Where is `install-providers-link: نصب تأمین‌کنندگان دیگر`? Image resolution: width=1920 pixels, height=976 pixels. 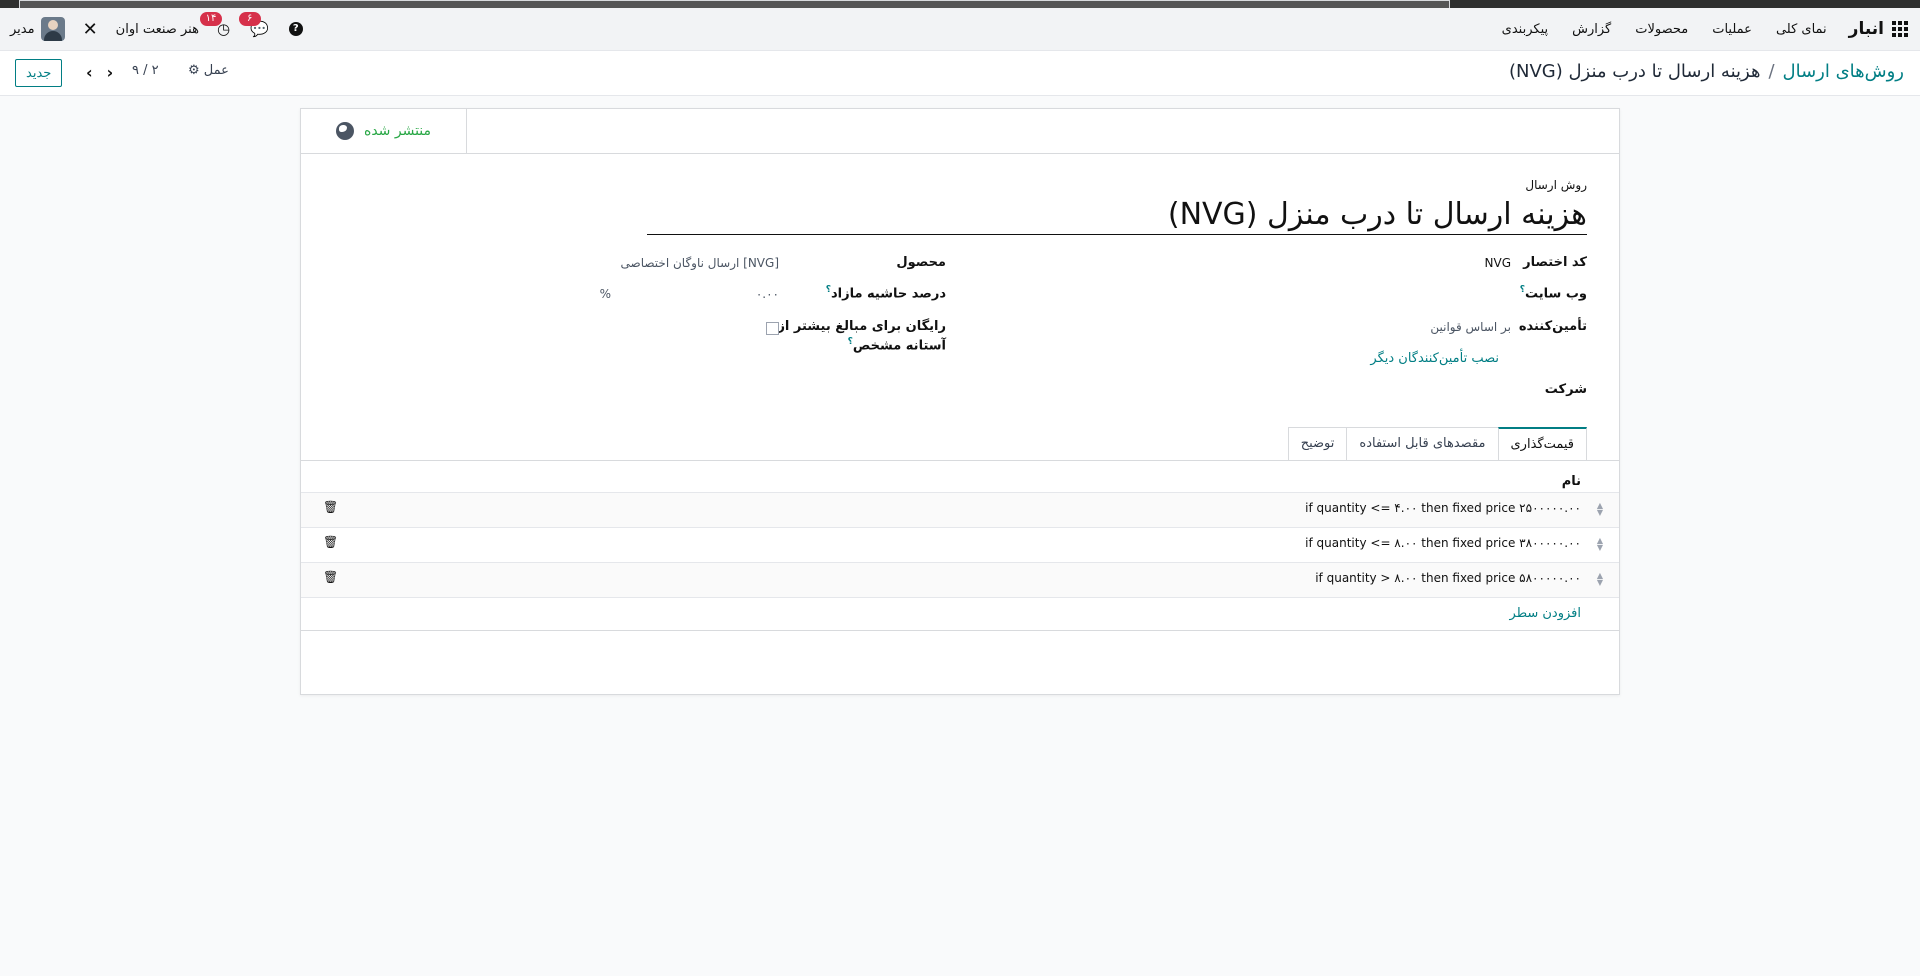
install-providers-link: نصب تأمین‌کنندگان دیگر is located at coordinates (1434, 358).